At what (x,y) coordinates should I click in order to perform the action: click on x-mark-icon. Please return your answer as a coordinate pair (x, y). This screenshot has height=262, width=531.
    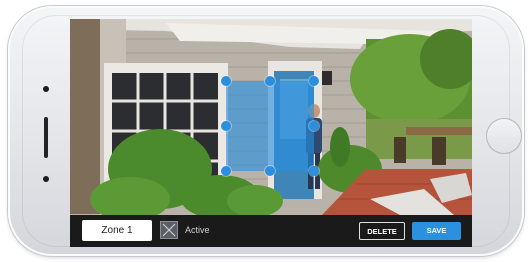
    Looking at the image, I should click on (169, 230).